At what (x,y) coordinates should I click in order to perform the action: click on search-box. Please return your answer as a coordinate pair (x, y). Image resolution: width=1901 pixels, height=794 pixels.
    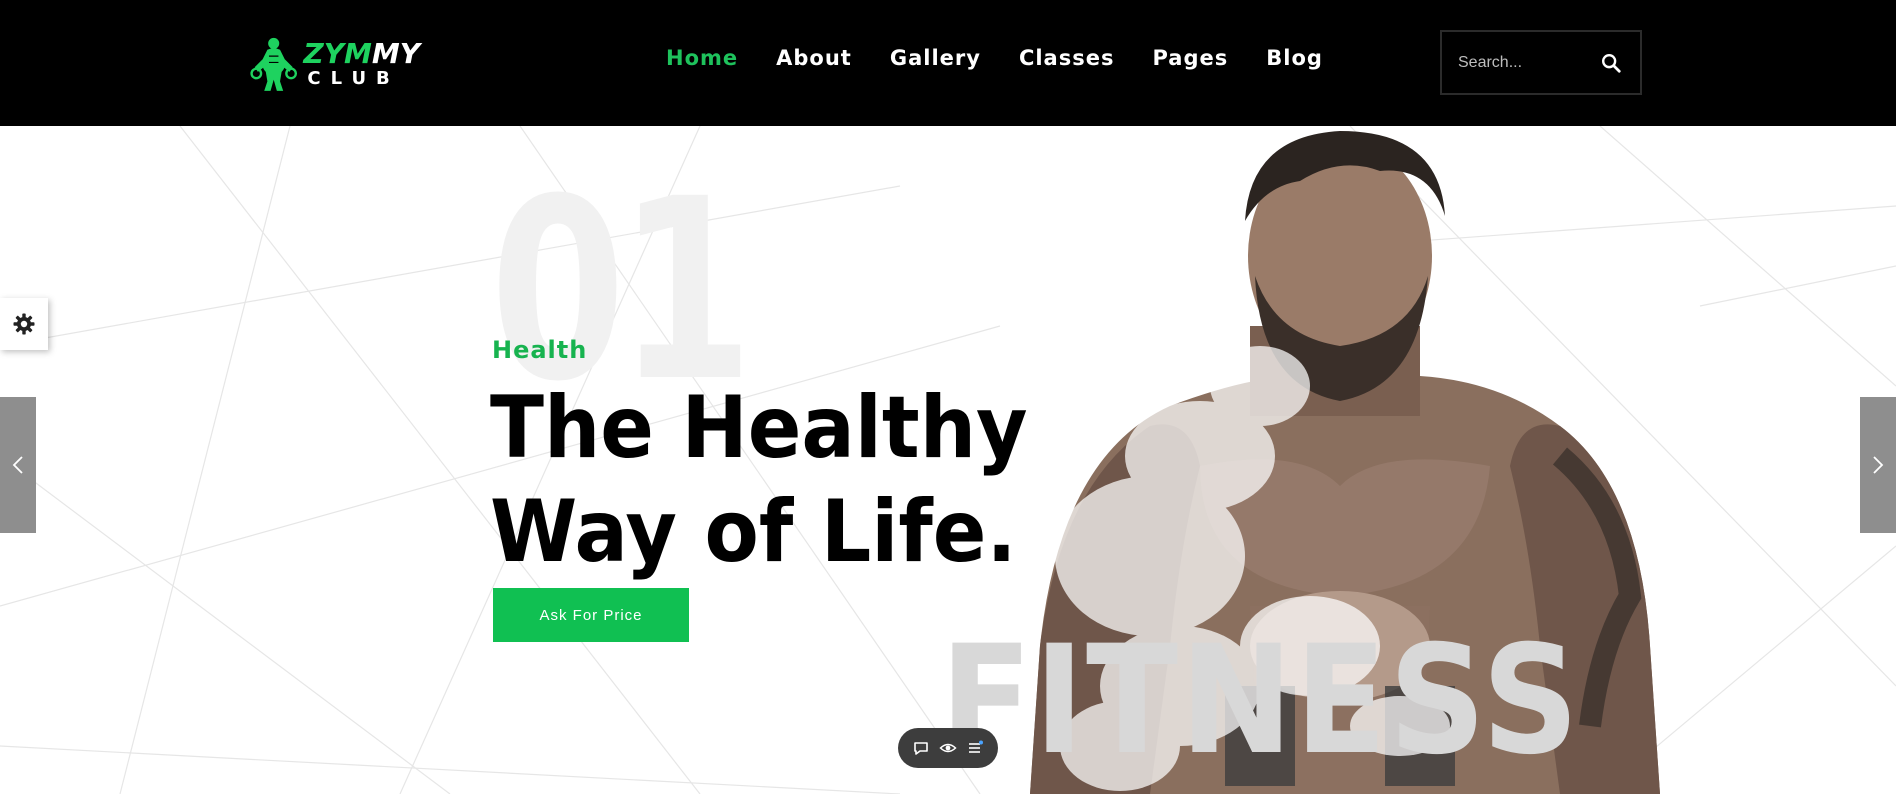
    Looking at the image, I should click on (1541, 62).